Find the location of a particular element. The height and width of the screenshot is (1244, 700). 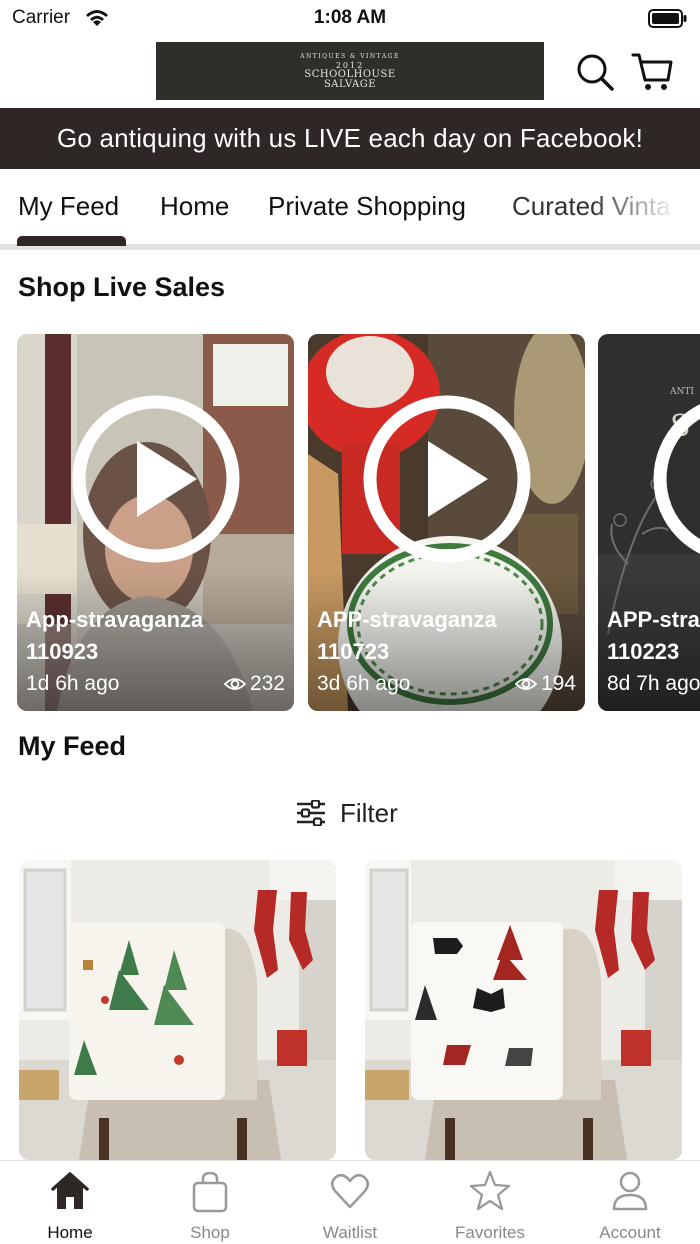

live-sale-card: APP-stravaganza 110723 3d 6h ago 194 is located at coordinates (446, 522).